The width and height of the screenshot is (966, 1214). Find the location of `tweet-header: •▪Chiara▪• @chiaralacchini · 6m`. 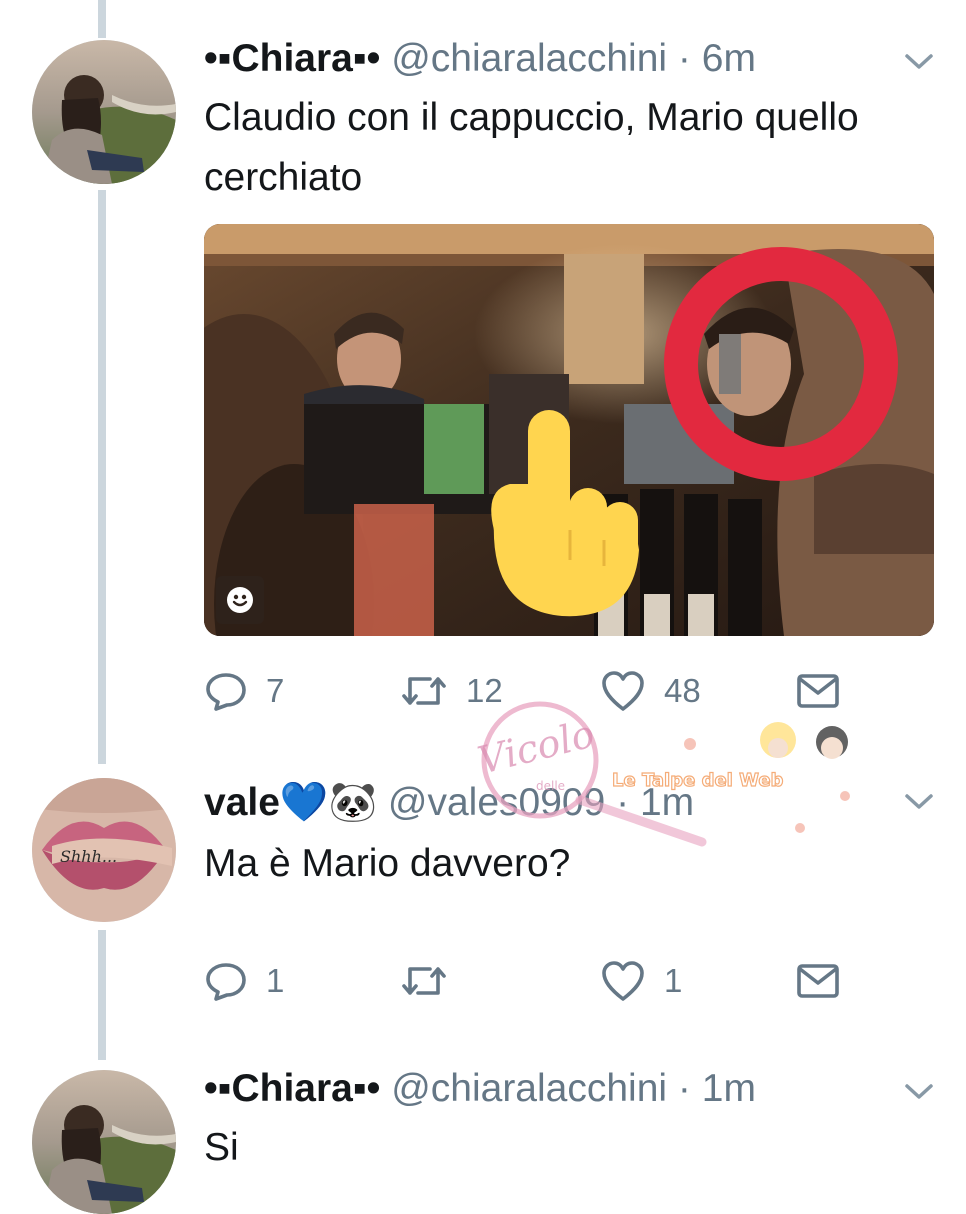

tweet-header: •▪Chiara▪• @chiaralacchini · 6m is located at coordinates (480, 59).